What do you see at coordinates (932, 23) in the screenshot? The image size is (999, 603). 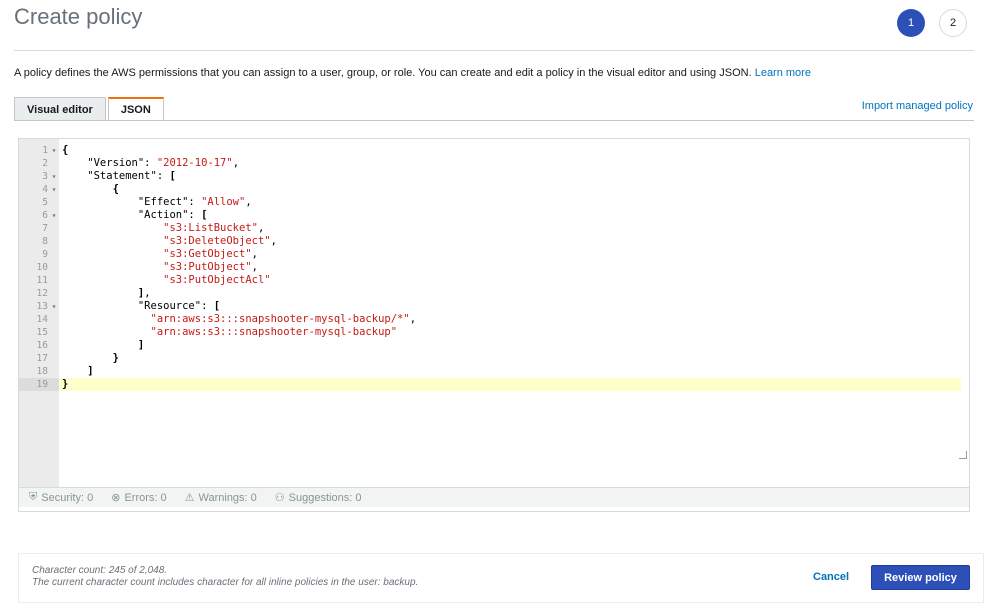 I see `wizard-steps: 1 2` at bounding box center [932, 23].